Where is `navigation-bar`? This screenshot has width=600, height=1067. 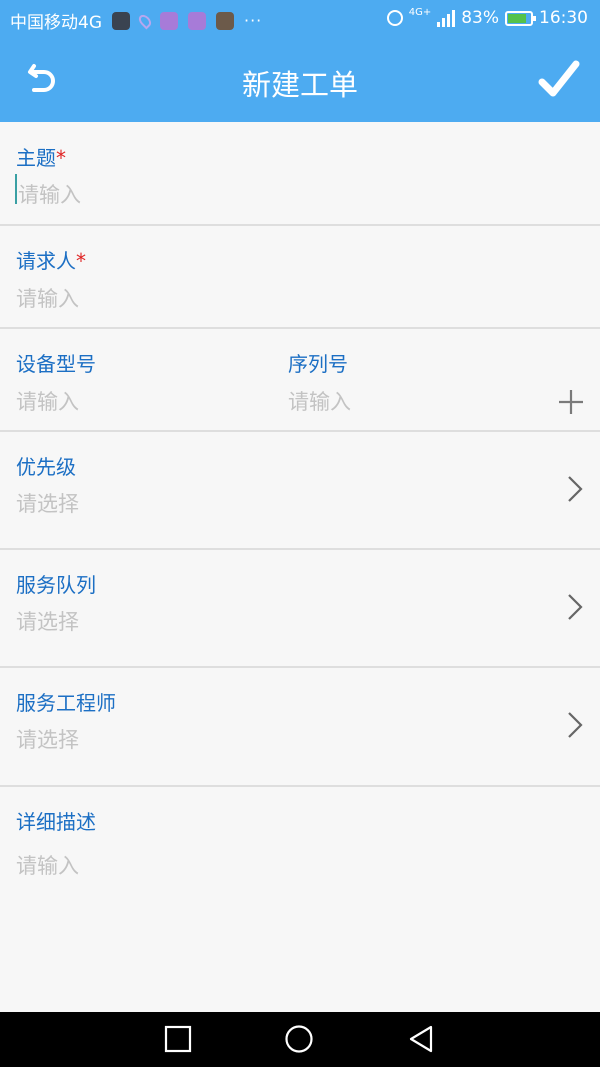
navigation-bar is located at coordinates (300, 1039).